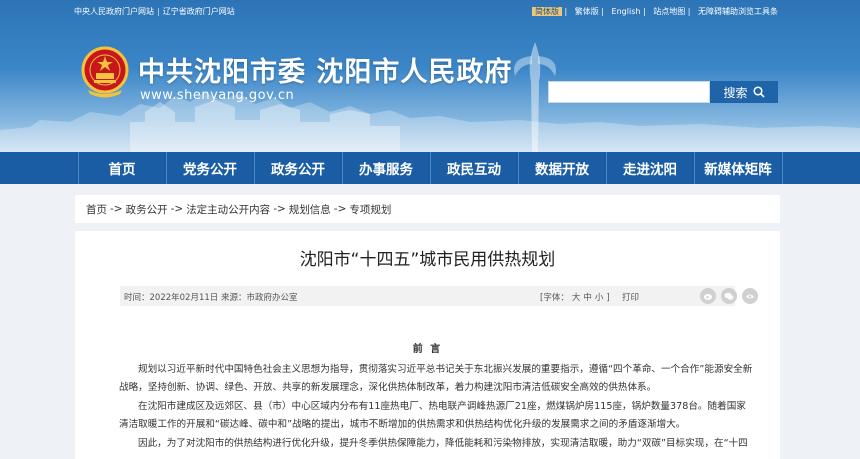  I want to click on main-nav: 首页 党务公开 政务公开 办事服务 政民互动 数据开放 走进沈阳 新媒体矩阵, so click(430, 168).